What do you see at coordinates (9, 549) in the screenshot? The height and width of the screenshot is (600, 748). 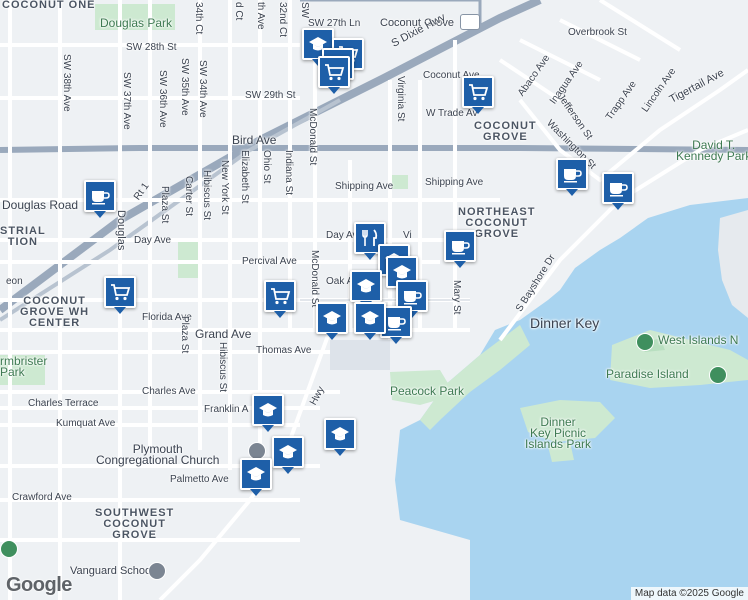 I see `park-poi-icon` at bounding box center [9, 549].